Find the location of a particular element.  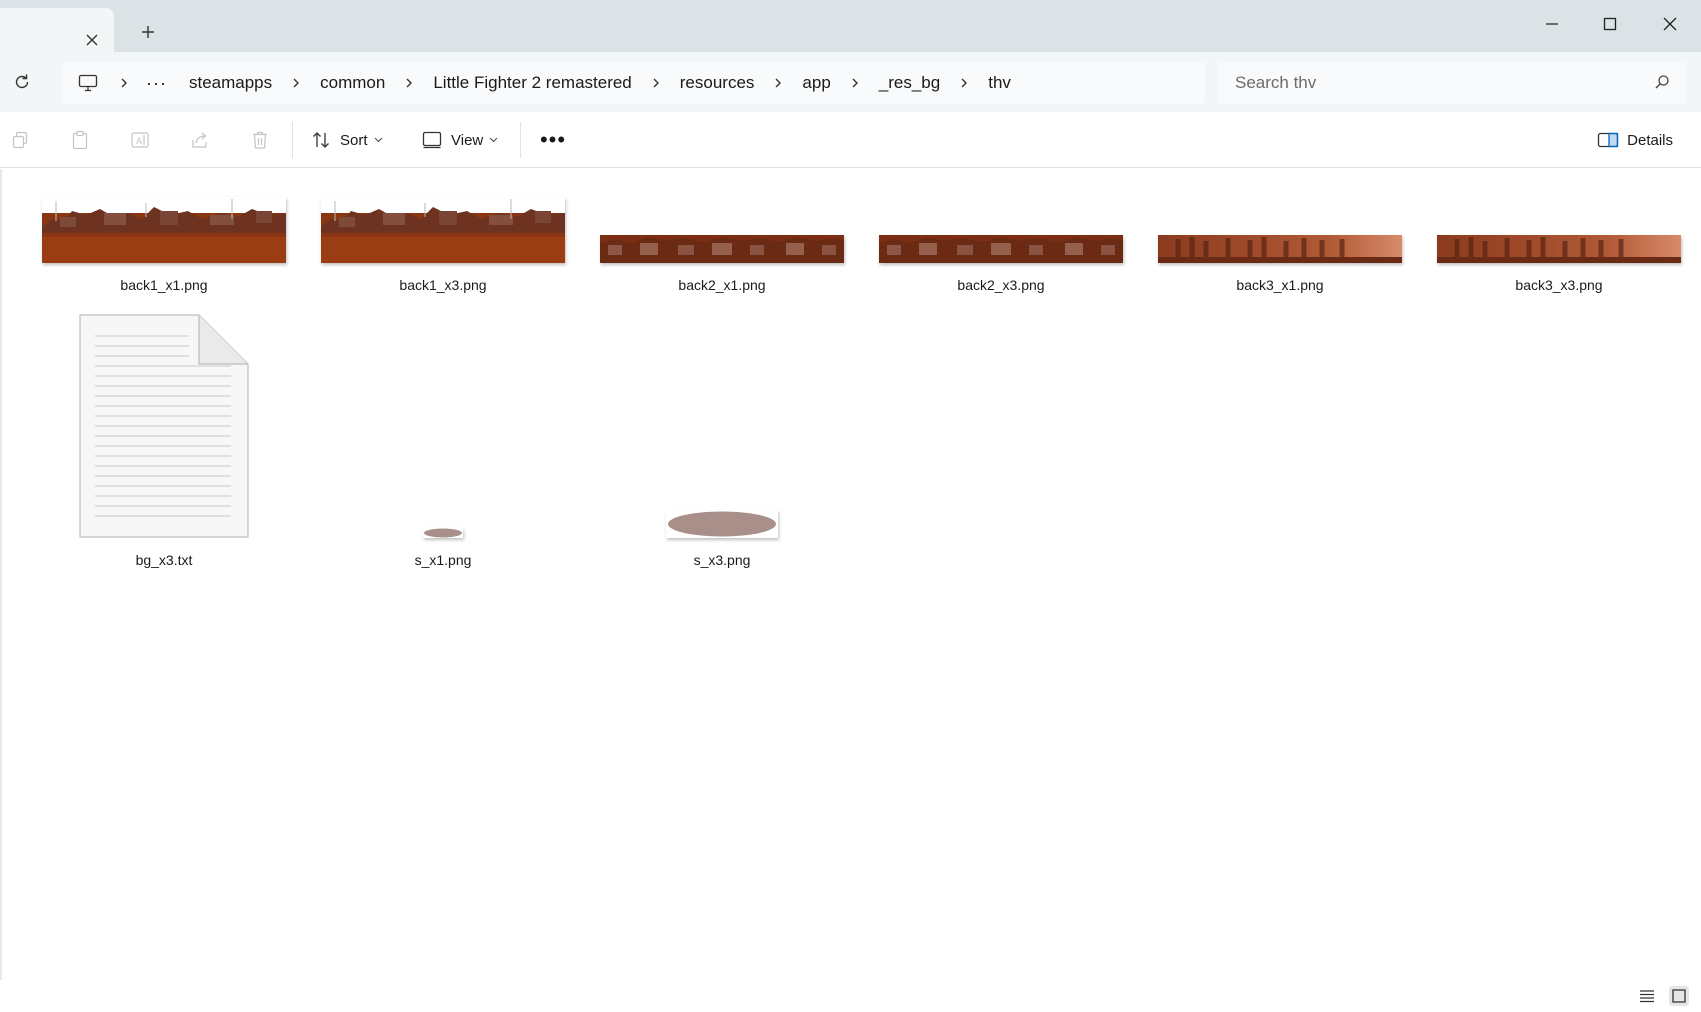

file-item: back3_x3.png is located at coordinates (1559, 244).